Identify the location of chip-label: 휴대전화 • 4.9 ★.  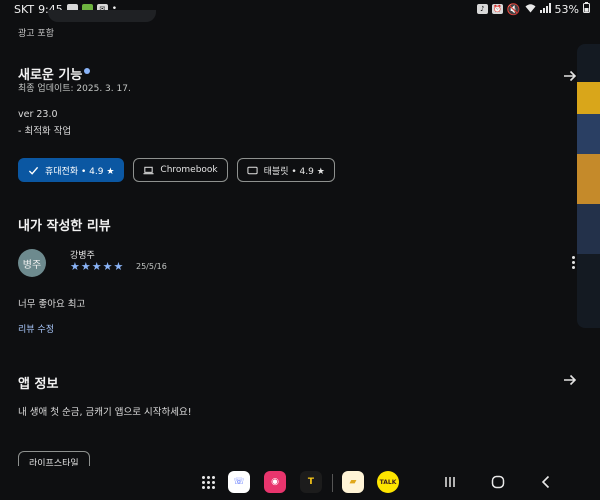
(80, 171).